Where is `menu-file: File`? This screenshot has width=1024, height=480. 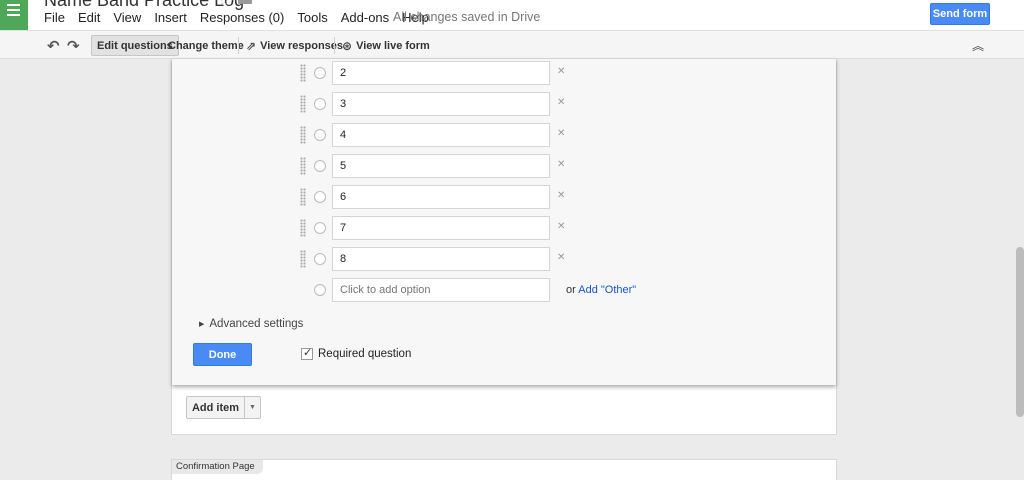 menu-file: File is located at coordinates (54, 17).